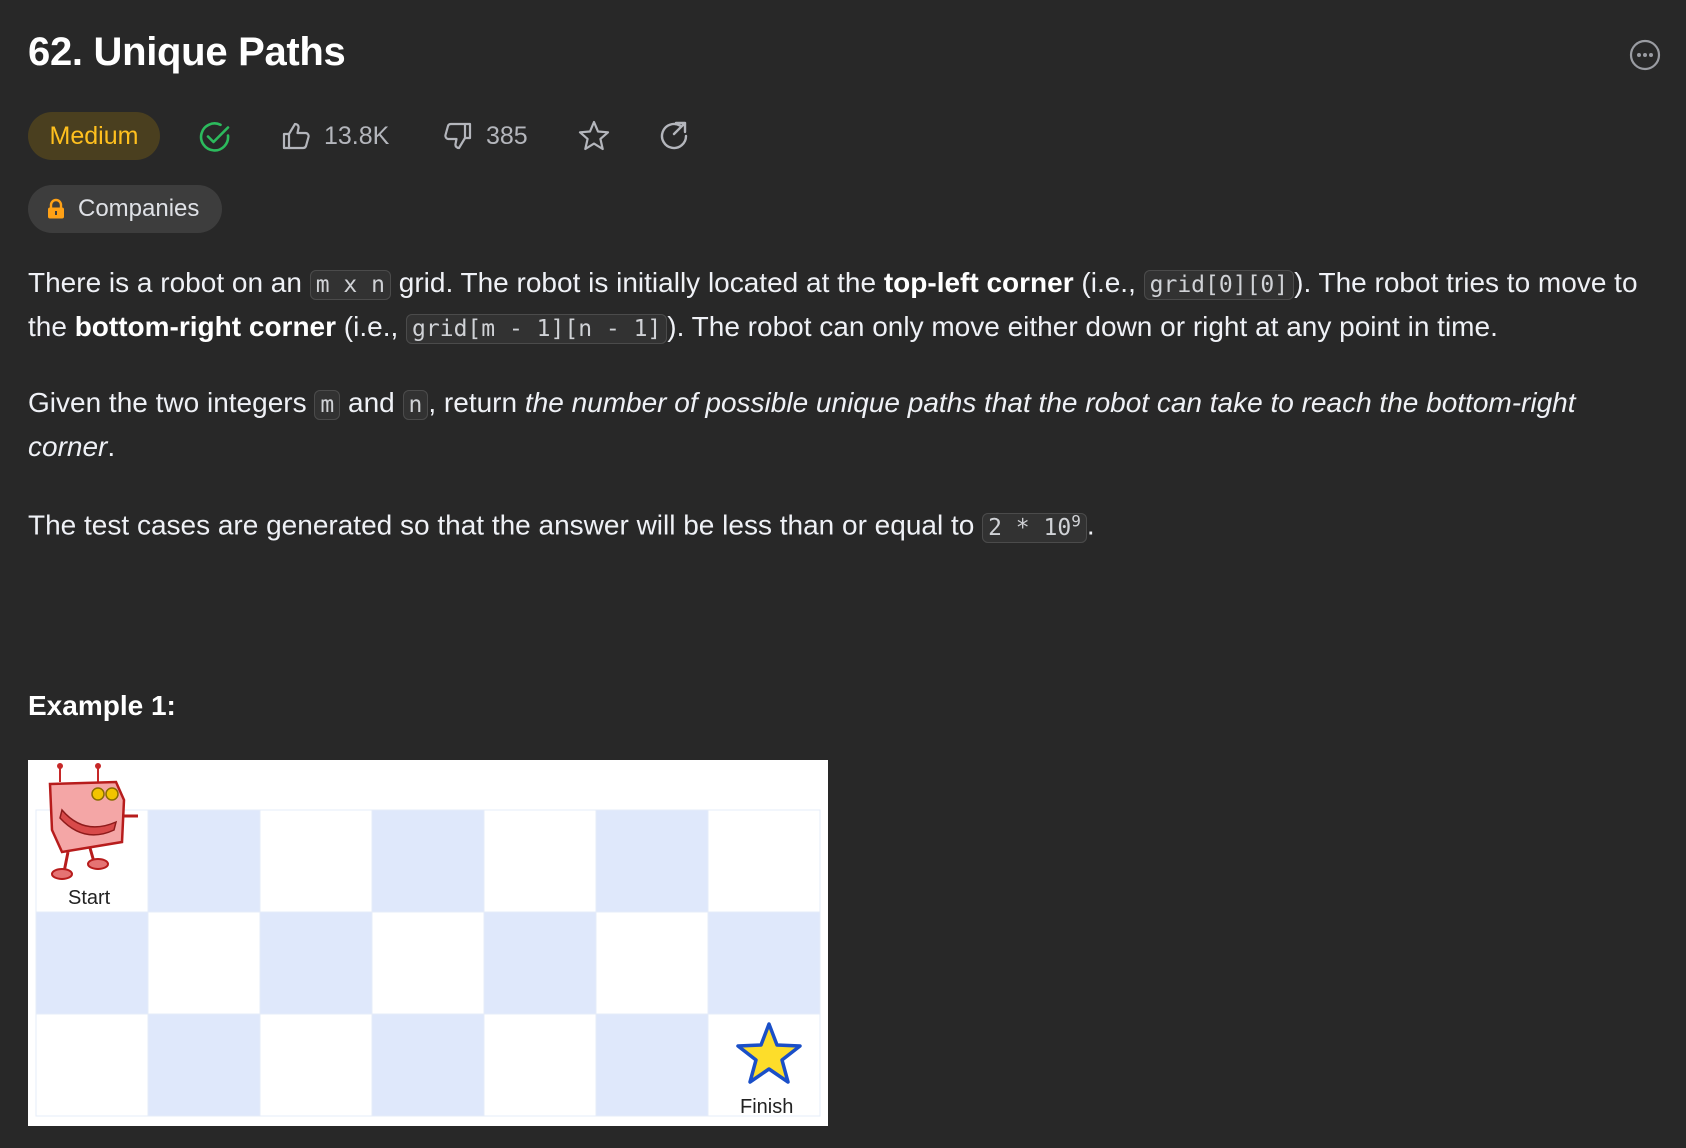 This screenshot has width=1686, height=1148. I want to click on start-label: Start, so click(89, 898).